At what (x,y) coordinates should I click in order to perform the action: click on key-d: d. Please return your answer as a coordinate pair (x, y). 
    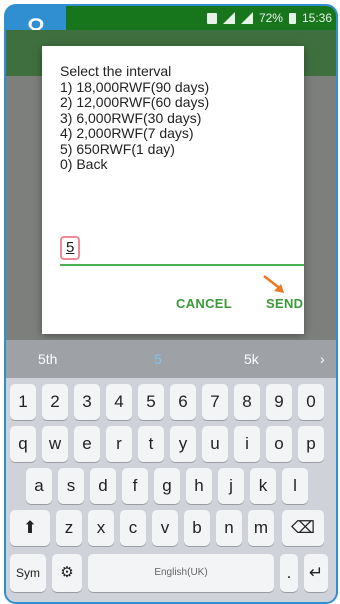
    Looking at the image, I should click on (103, 486).